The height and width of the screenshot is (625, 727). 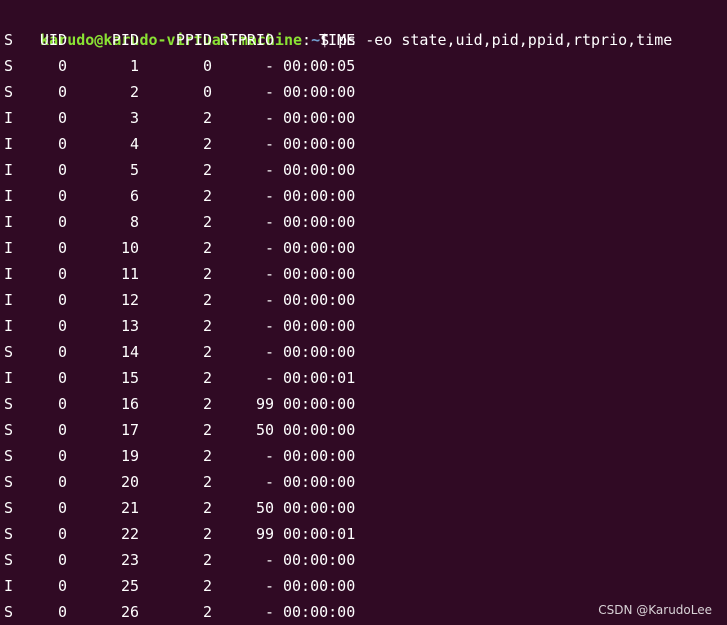 What do you see at coordinates (134, 196) in the screenshot?
I see `cell-pid: 6` at bounding box center [134, 196].